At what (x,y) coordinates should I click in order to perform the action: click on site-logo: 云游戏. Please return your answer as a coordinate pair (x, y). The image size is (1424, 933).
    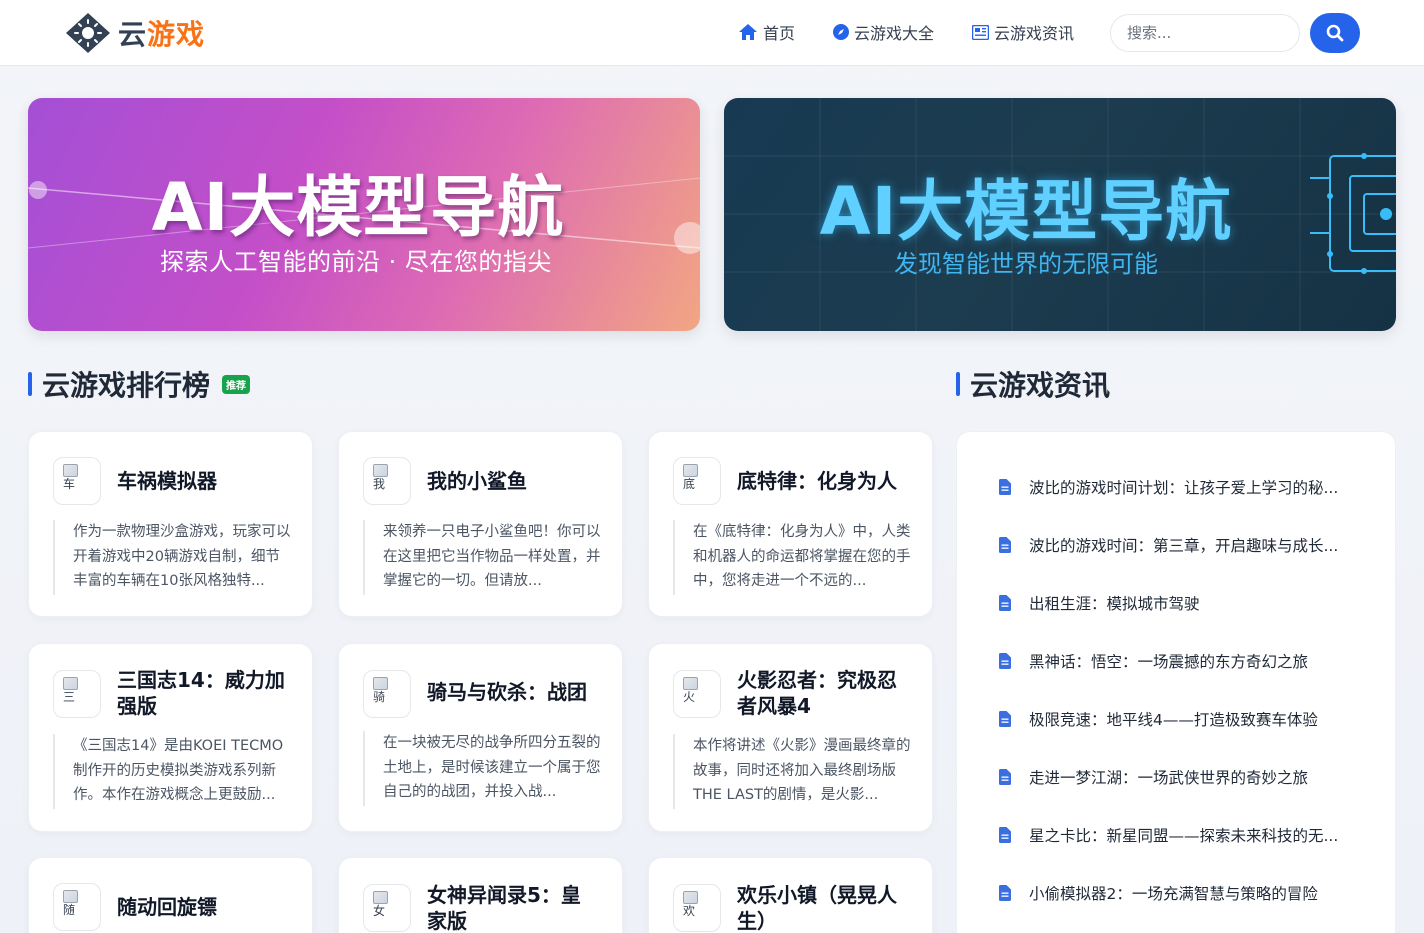
    Looking at the image, I should click on (134, 33).